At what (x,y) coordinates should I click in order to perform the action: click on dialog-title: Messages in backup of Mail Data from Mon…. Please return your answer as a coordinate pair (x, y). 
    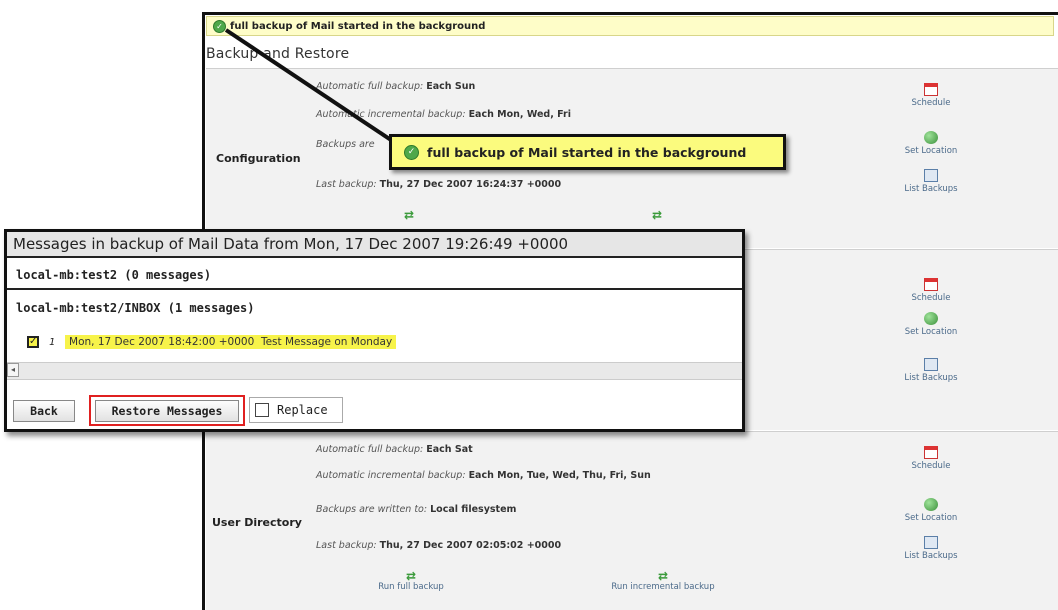
    Looking at the image, I should click on (374, 245).